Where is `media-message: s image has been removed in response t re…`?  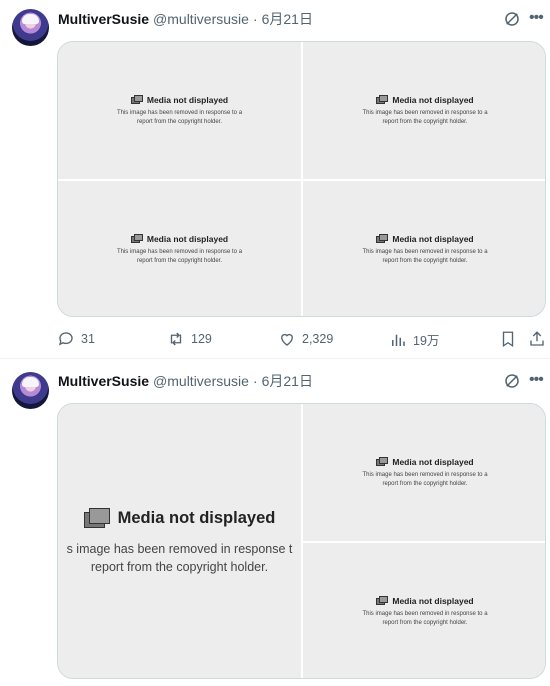
media-message: s image has been removed in response t re… is located at coordinates (180, 558).